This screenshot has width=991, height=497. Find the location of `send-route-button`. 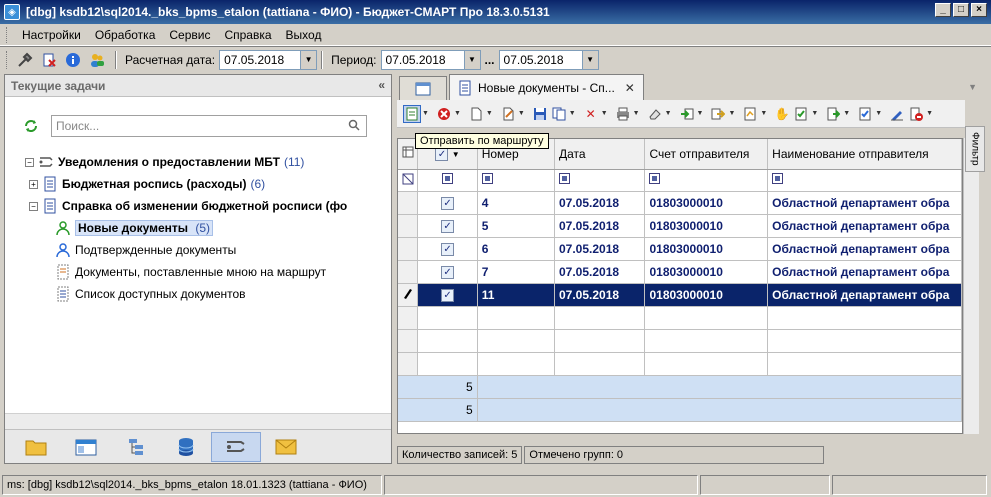

send-route-button is located at coordinates (412, 113).